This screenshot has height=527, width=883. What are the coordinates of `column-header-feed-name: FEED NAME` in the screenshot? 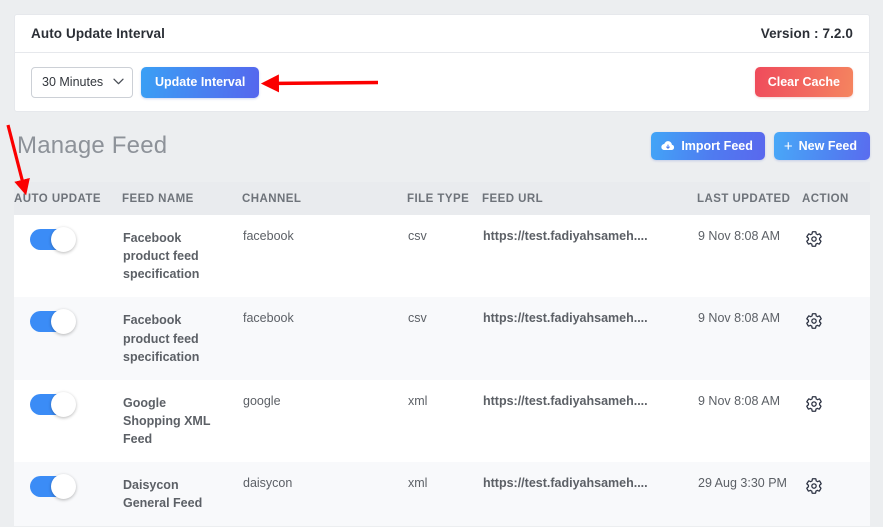 It's located at (182, 198).